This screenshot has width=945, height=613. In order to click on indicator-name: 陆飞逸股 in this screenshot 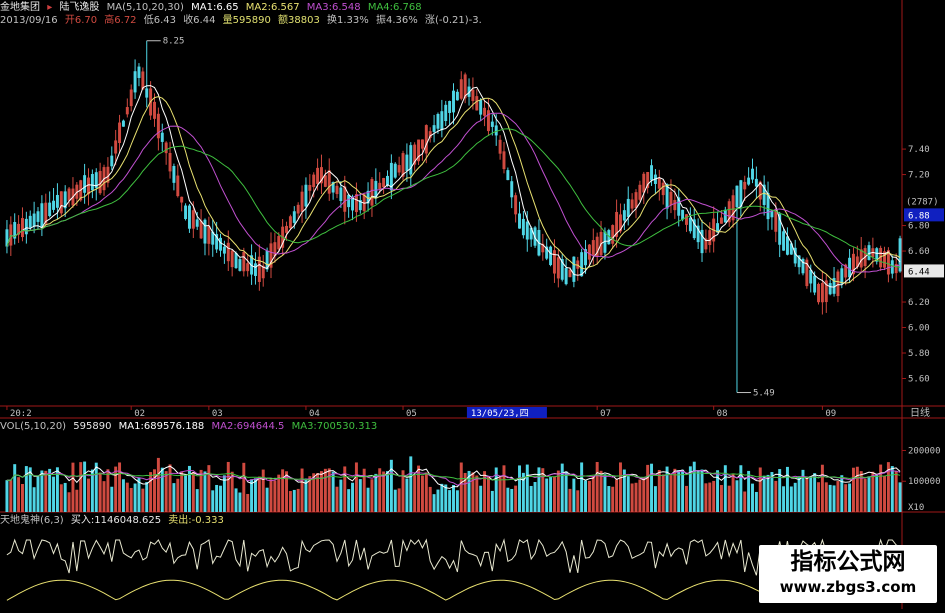, I will do `click(79, 7)`.